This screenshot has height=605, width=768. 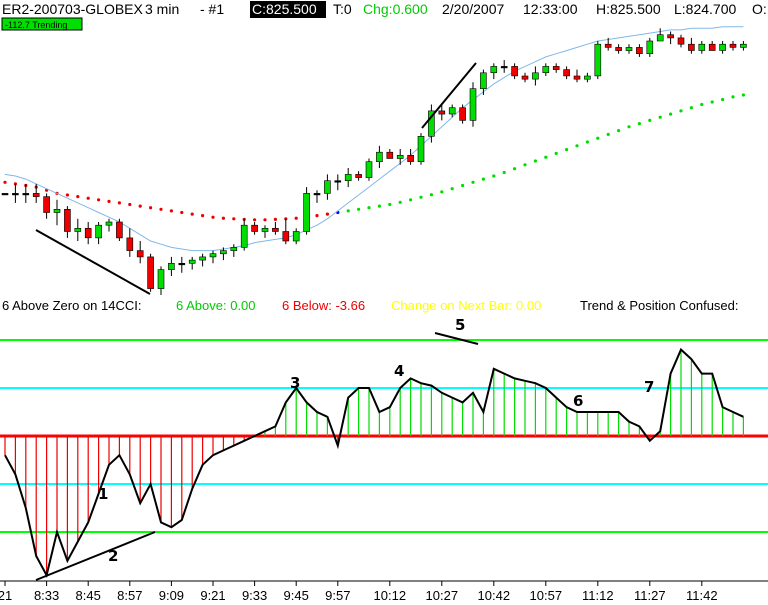 I want to click on x-tick-label: 9:57, so click(x=337, y=595).